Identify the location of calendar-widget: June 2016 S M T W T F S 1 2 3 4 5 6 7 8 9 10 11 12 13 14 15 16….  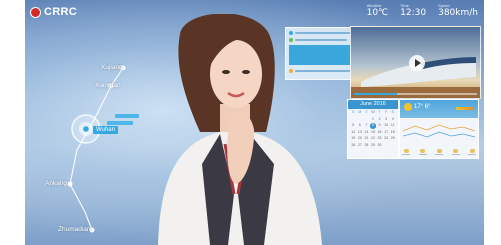
(373, 129).